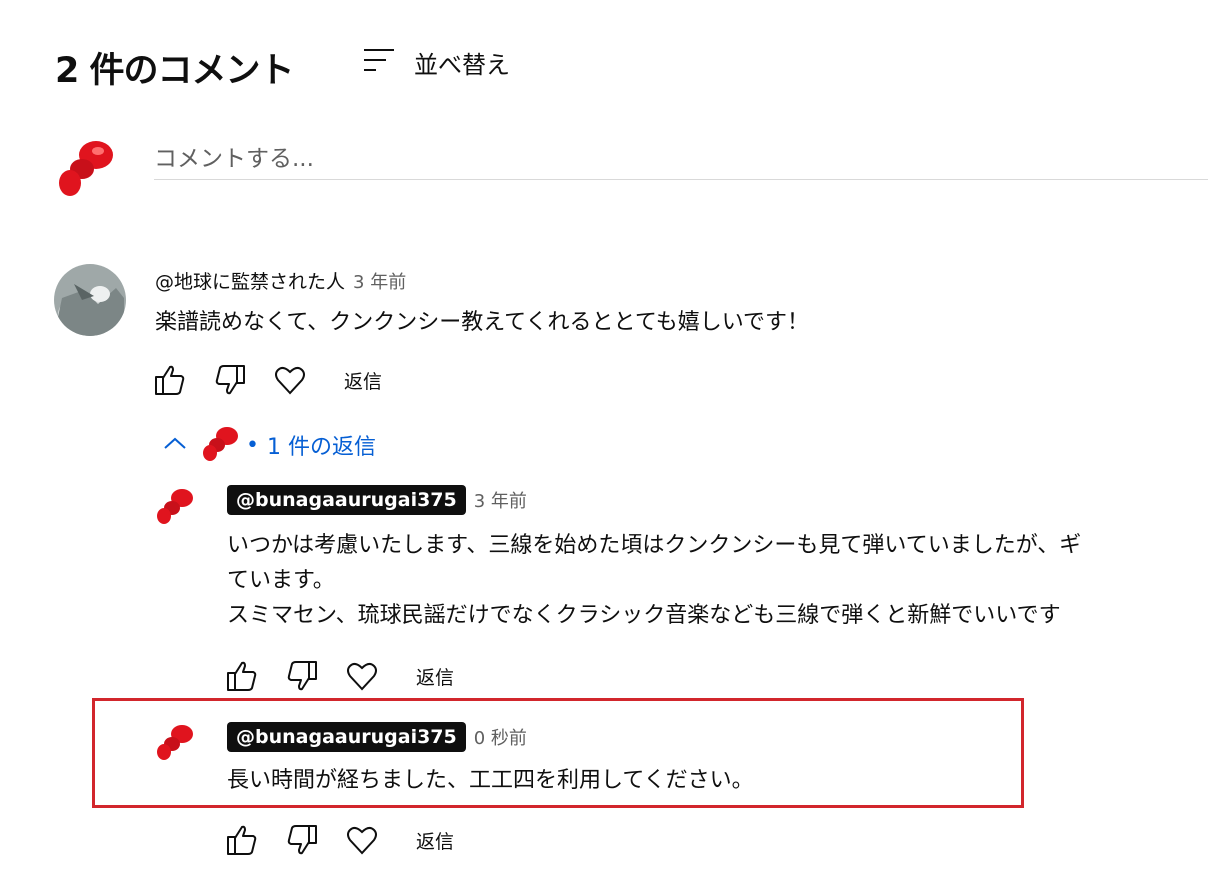 The height and width of the screenshot is (889, 1218). Describe the element at coordinates (250, 280) in the screenshot. I see `author-name: @地球に監禁された人` at that location.